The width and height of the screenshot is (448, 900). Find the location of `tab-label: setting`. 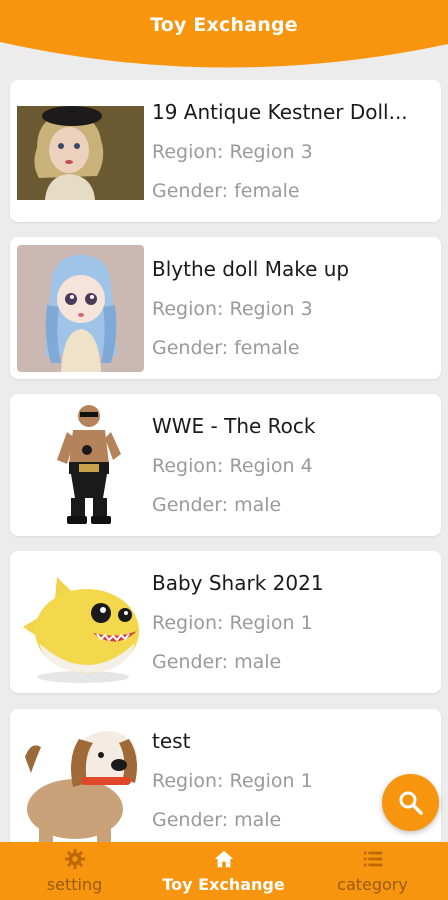

tab-label: setting is located at coordinates (74, 884).